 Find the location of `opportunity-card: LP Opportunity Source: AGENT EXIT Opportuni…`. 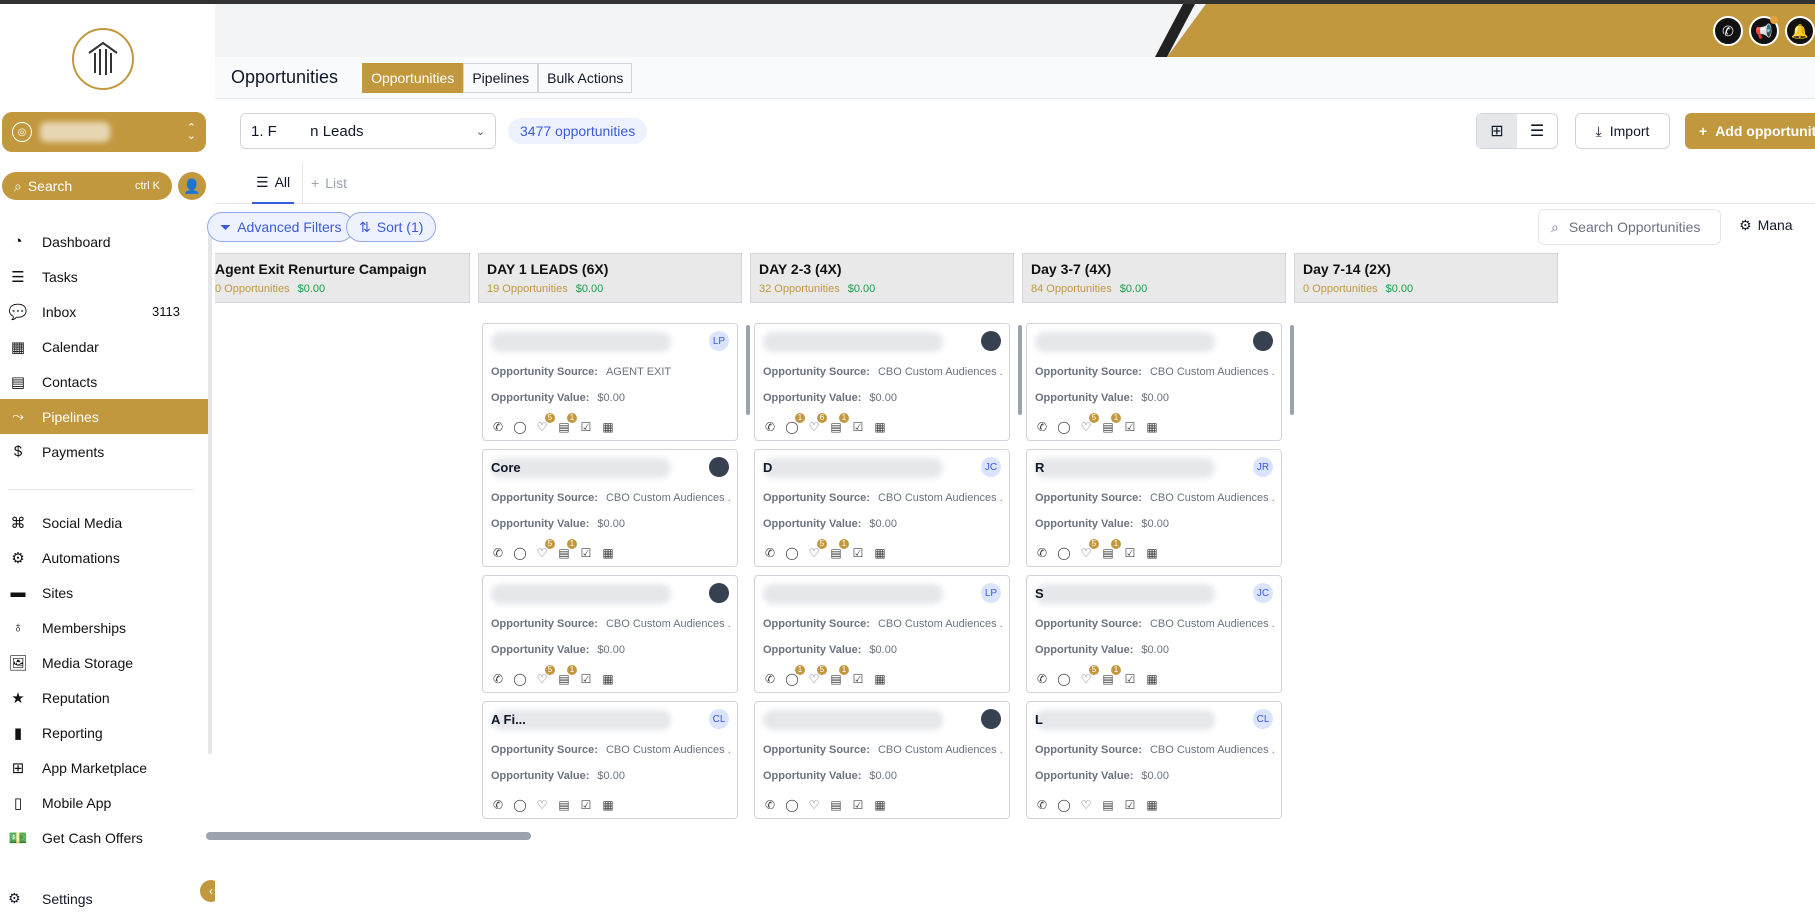

opportunity-card: LP Opportunity Source: AGENT EXIT Opportuni… is located at coordinates (610, 382).